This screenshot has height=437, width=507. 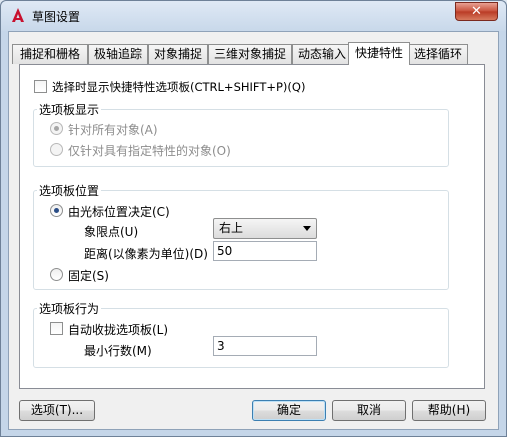 What do you see at coordinates (69, 308) in the screenshot?
I see `palette-behavior-title: 选项板行为` at bounding box center [69, 308].